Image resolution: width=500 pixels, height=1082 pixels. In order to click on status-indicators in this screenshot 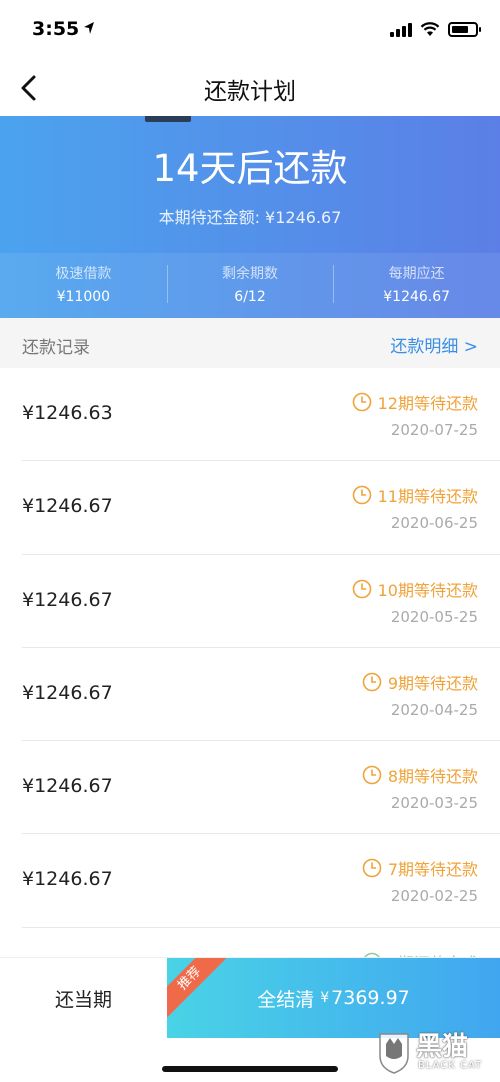, I will do `click(435, 29)`.